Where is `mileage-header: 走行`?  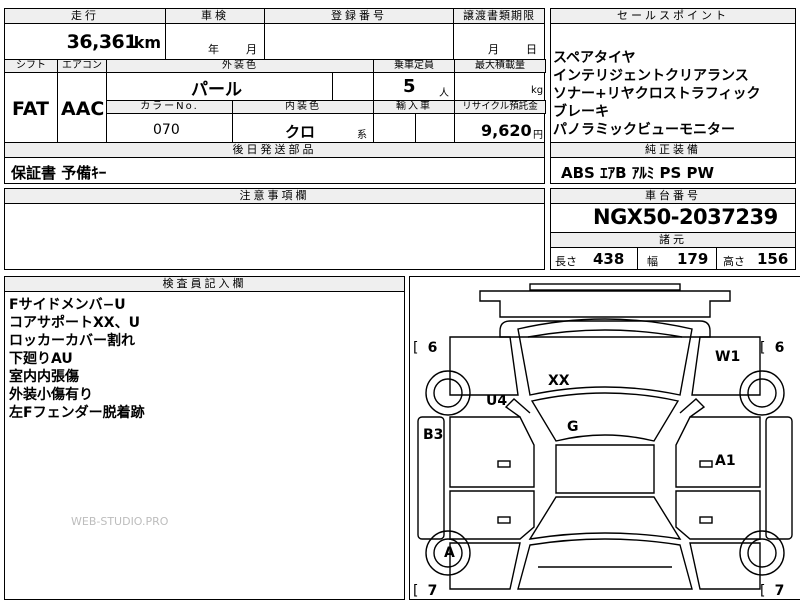
mileage-header: 走行 is located at coordinates (85, 16).